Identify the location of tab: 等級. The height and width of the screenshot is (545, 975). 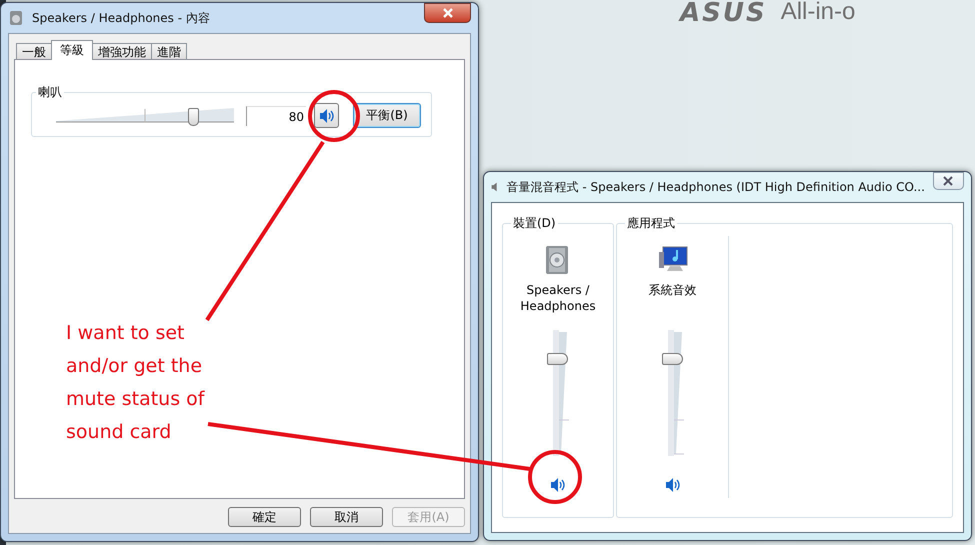
(72, 50).